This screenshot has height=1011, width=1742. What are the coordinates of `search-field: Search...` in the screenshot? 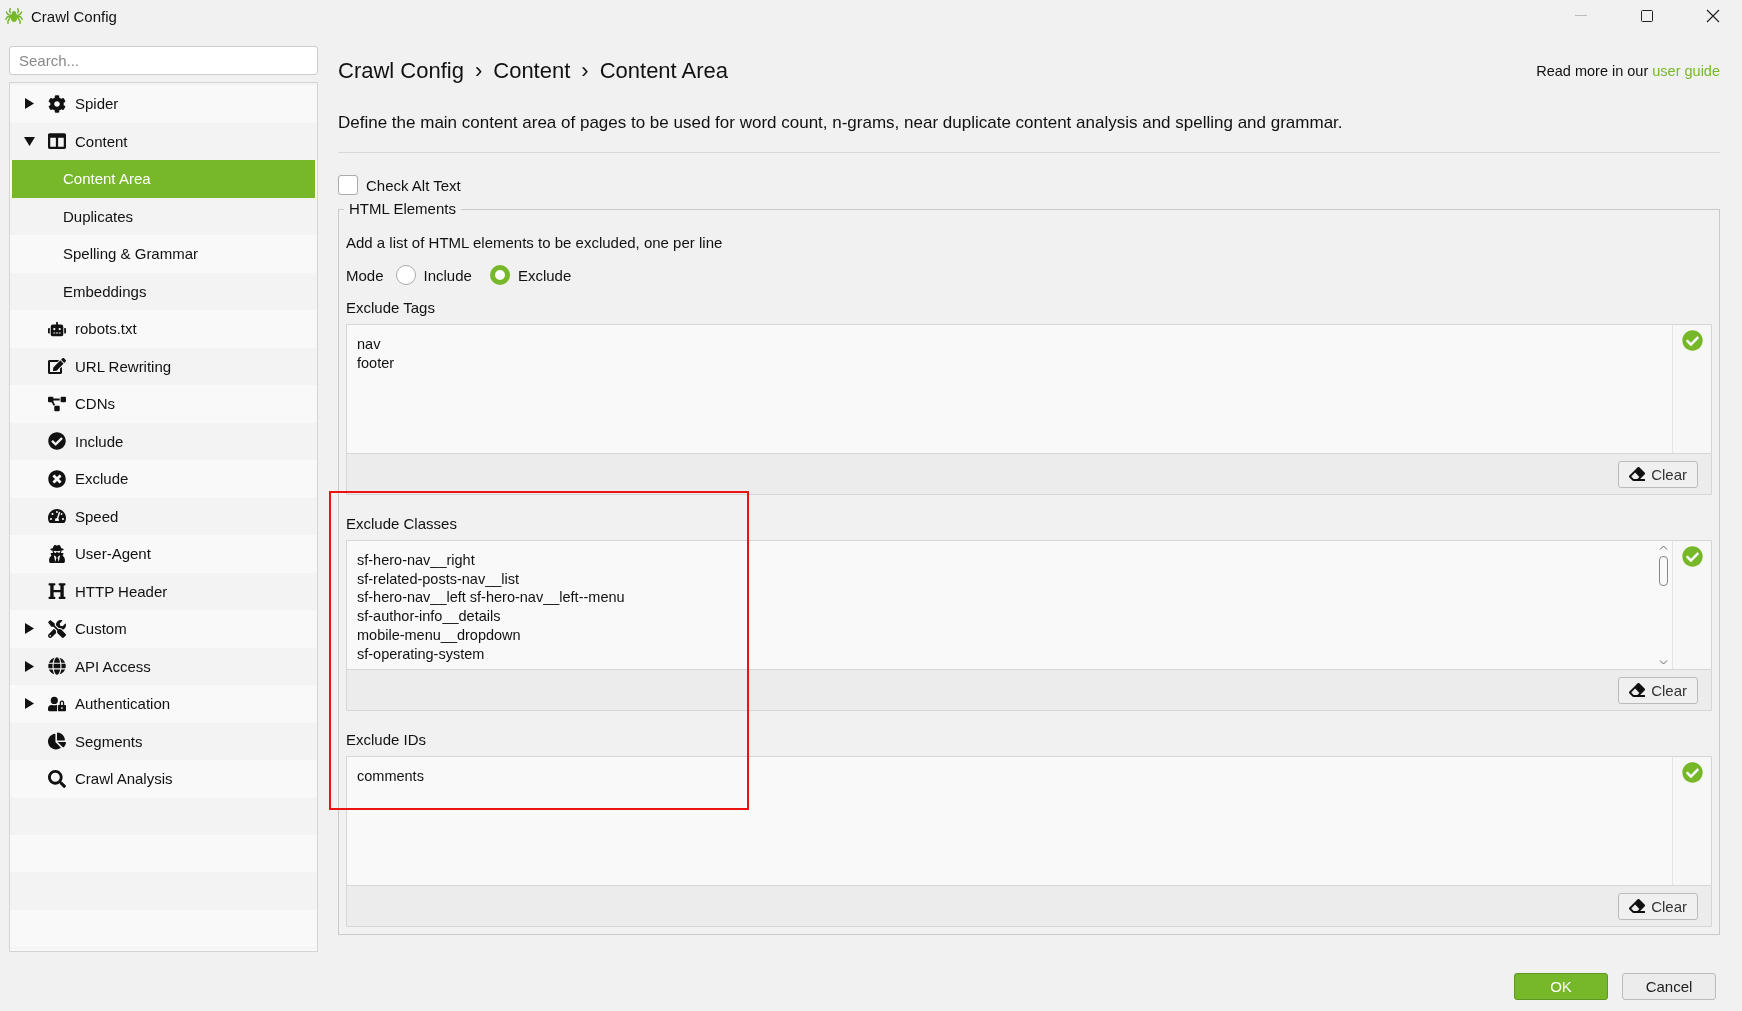 It's located at (163, 60).